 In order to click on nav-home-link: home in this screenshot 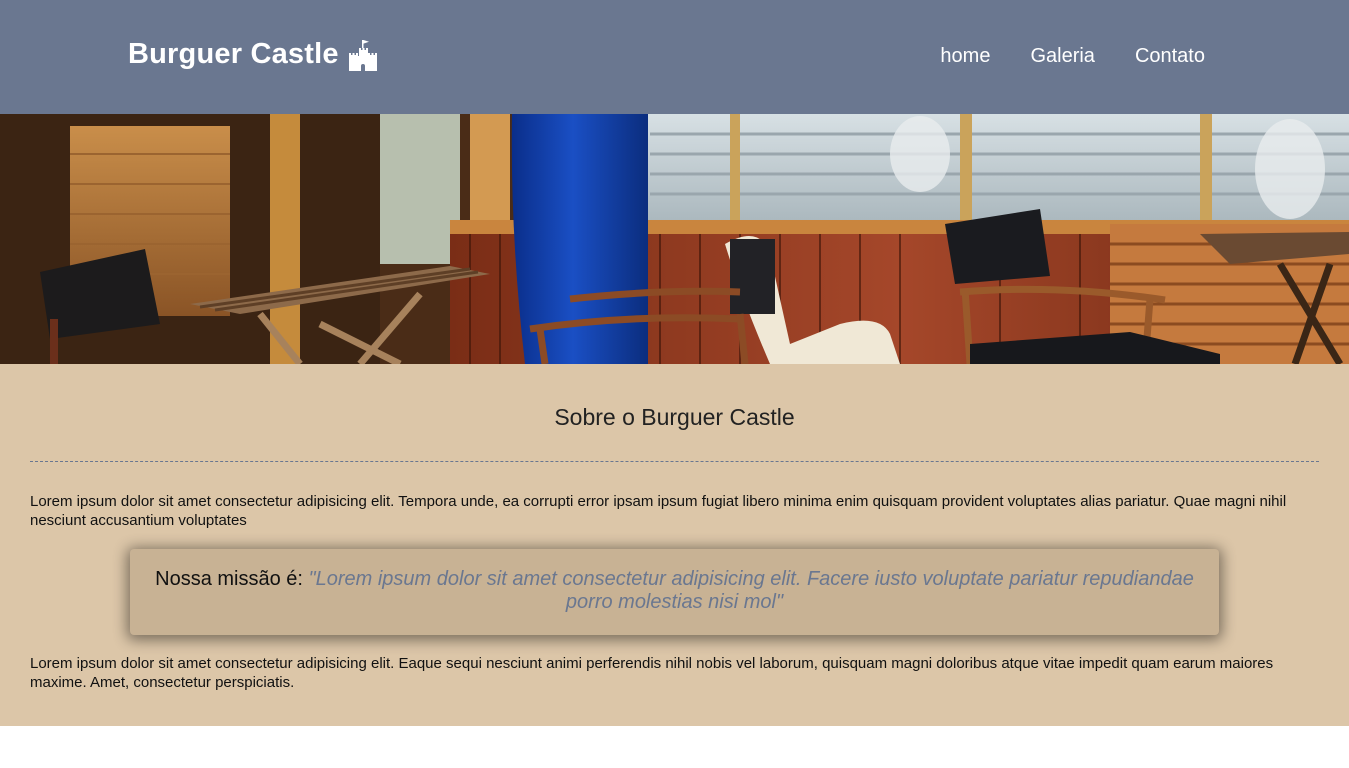, I will do `click(965, 56)`.